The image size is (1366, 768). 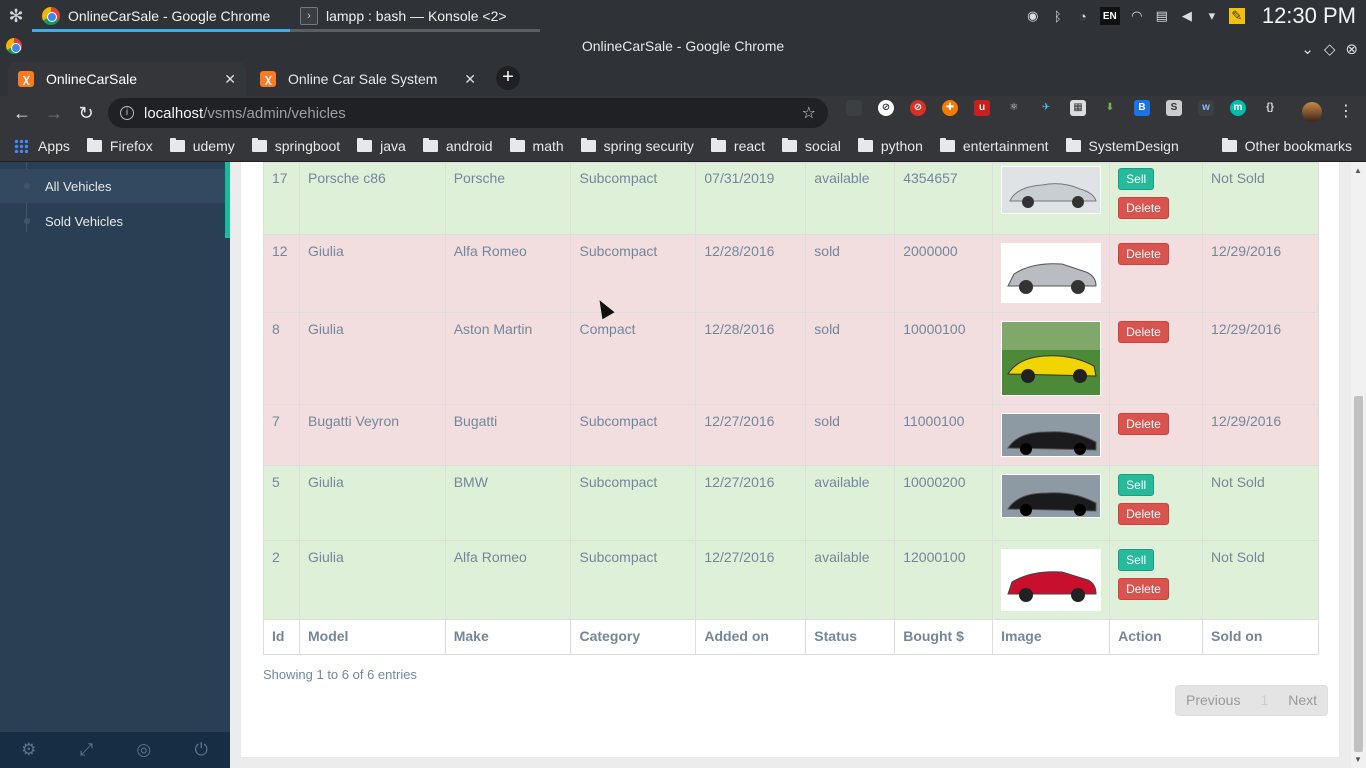 I want to click on bookmark-folder: udemy, so click(x=202, y=145).